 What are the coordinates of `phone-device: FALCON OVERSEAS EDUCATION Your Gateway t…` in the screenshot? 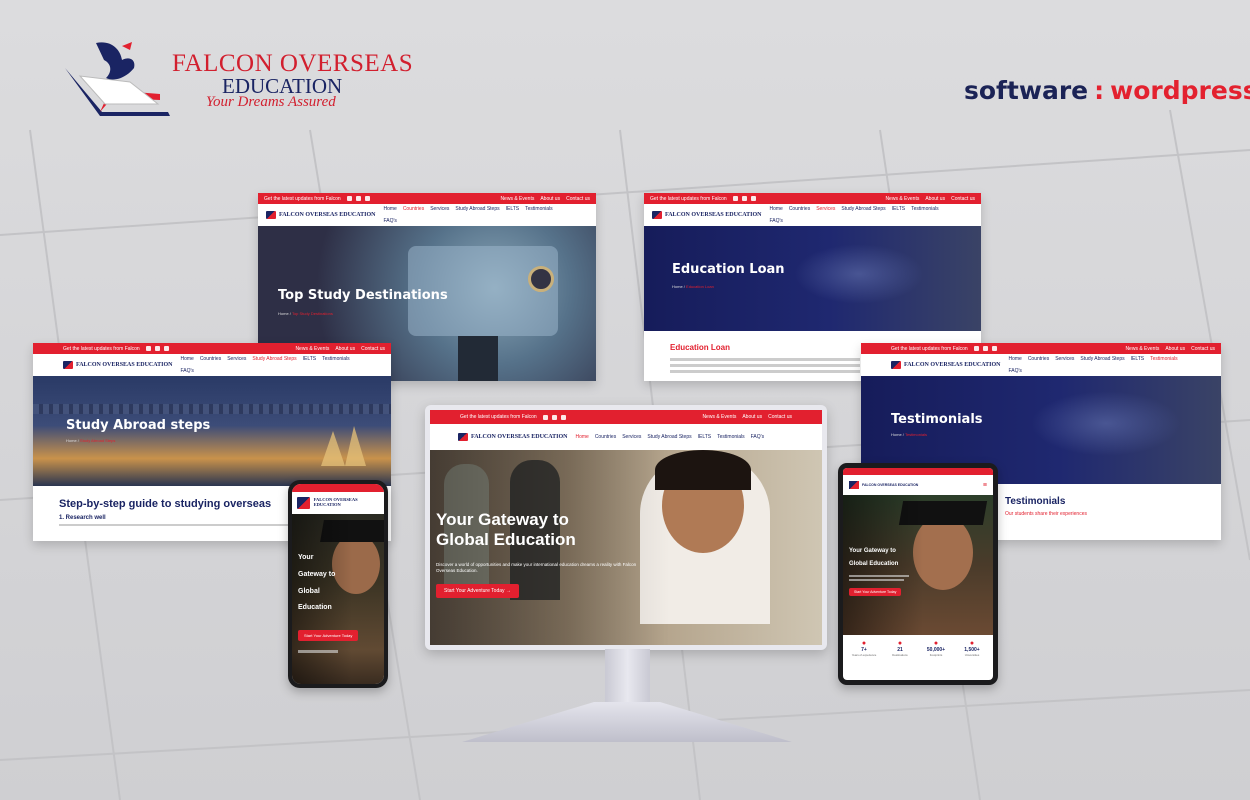 It's located at (338, 584).